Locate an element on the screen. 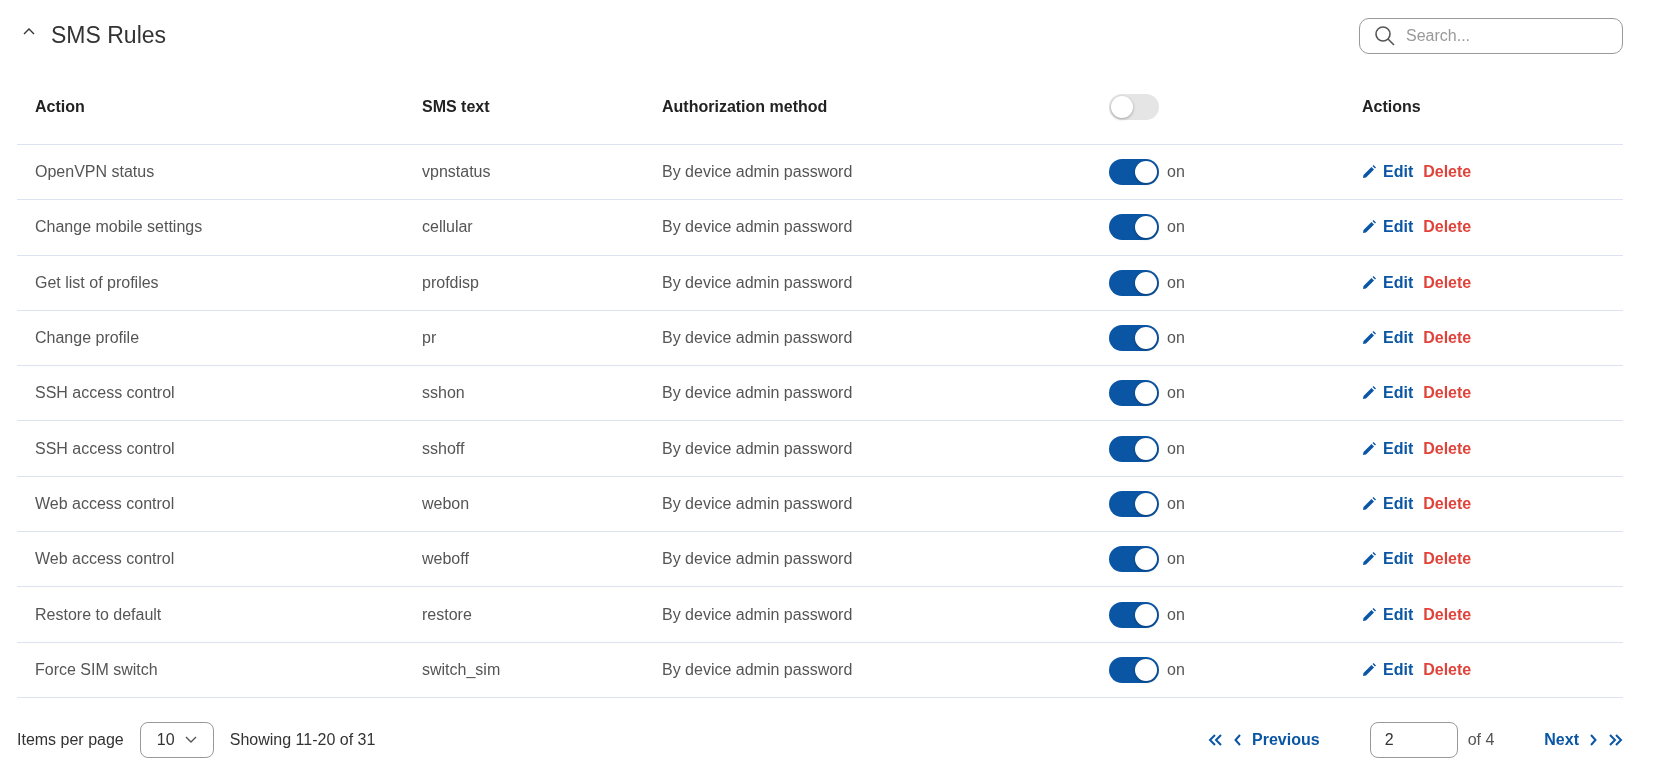  previous-link: Previous is located at coordinates (1277, 740).